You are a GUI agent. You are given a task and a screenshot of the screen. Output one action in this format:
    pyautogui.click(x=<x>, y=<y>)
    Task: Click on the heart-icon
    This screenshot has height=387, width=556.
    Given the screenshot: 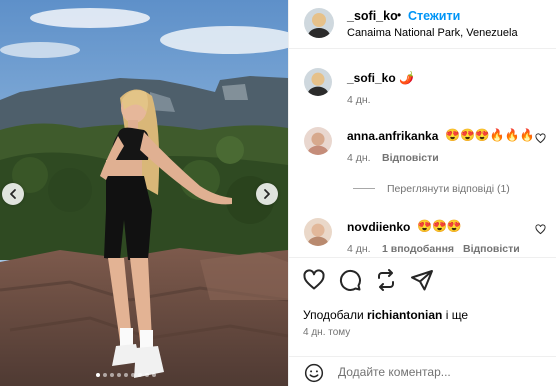 What is the action you would take?
    pyautogui.click(x=314, y=279)
    